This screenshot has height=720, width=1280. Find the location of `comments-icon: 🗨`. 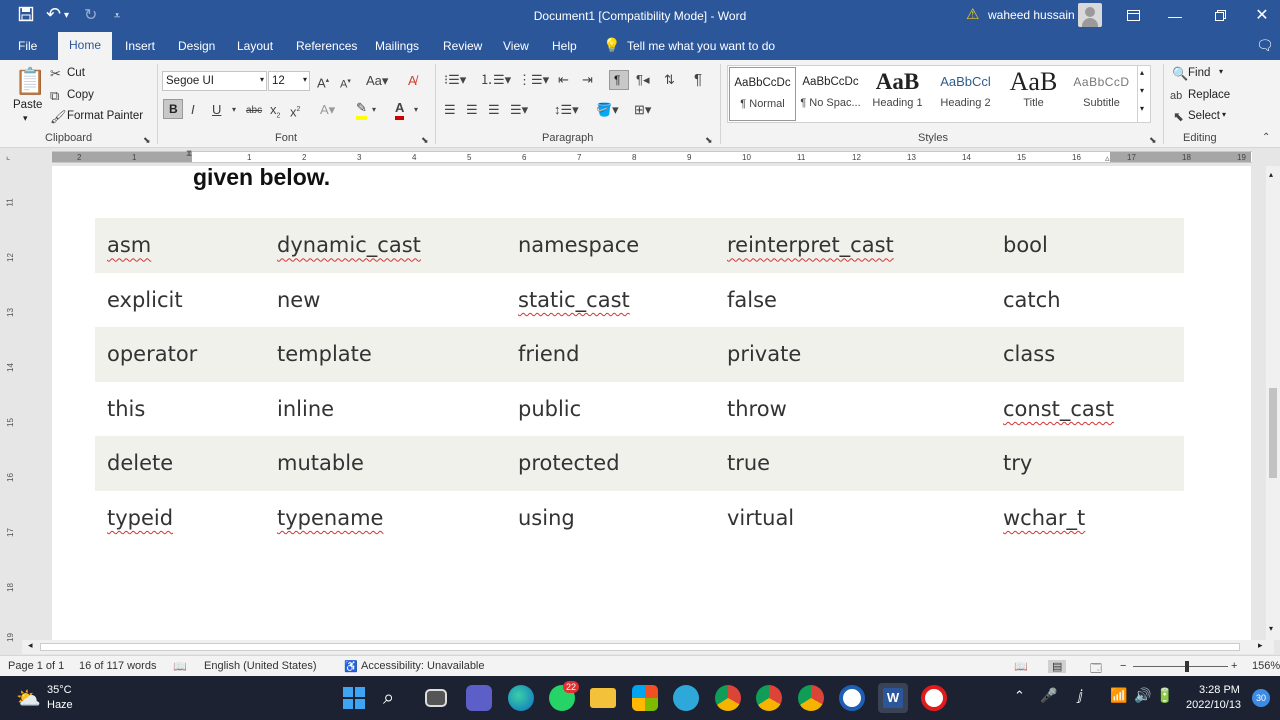

comments-icon: 🗨 is located at coordinates (1265, 45).